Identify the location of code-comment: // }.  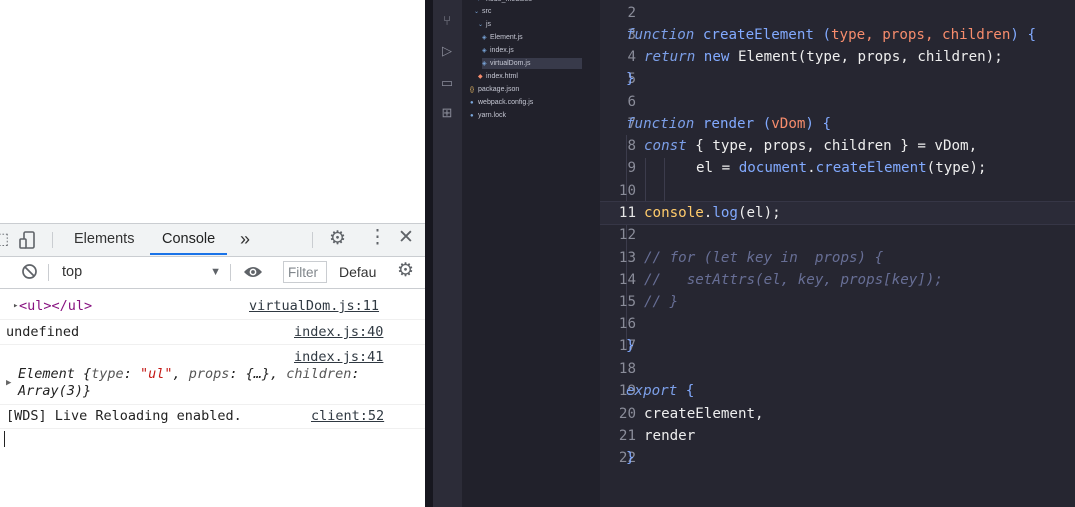
(661, 302).